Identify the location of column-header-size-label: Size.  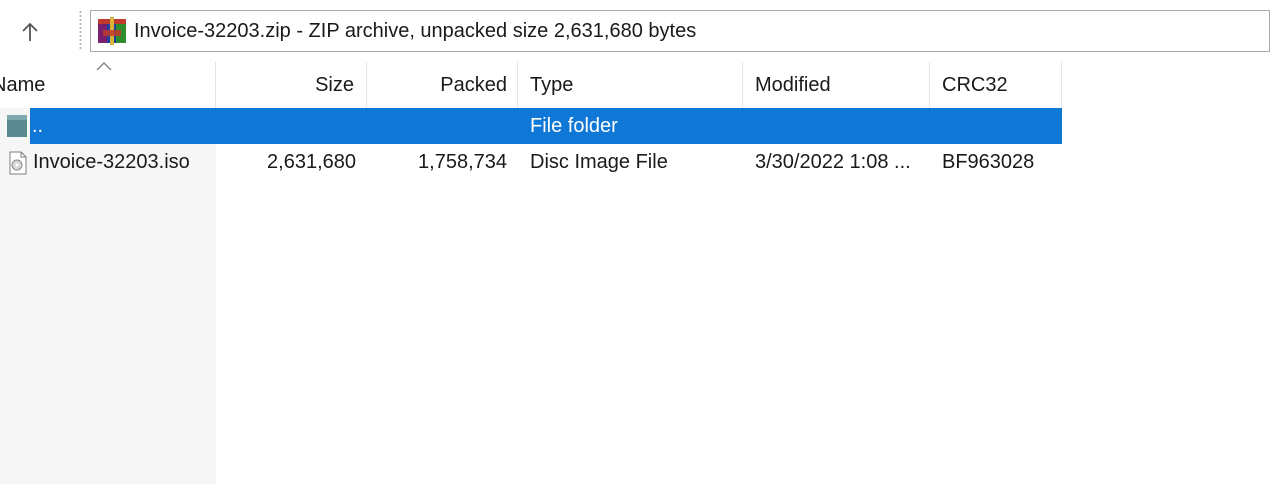
(334, 84).